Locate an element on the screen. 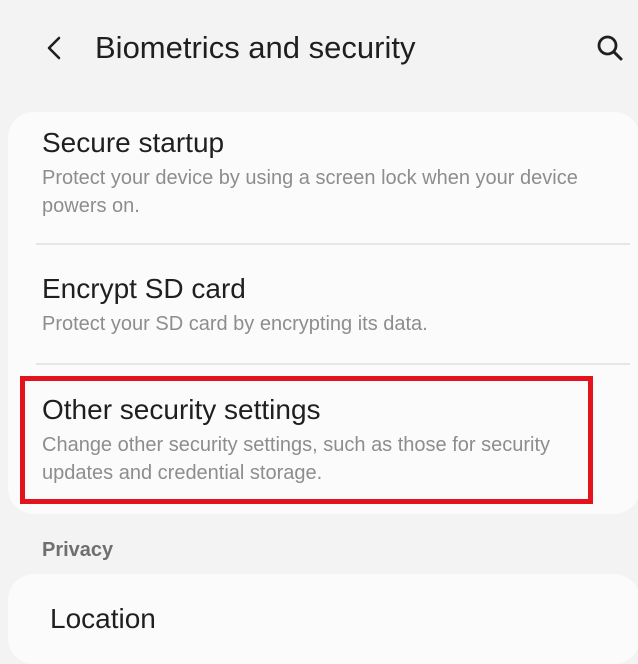 The height and width of the screenshot is (664, 638). item-title: Secure startup is located at coordinates (133, 142).